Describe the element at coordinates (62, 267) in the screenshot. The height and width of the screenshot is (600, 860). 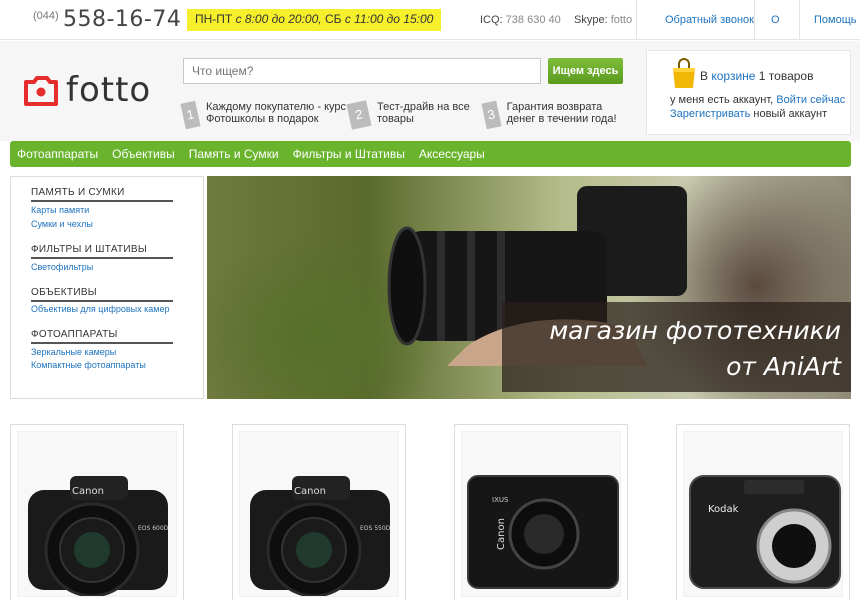
I see `sidebar-link: Светофильтры` at that location.